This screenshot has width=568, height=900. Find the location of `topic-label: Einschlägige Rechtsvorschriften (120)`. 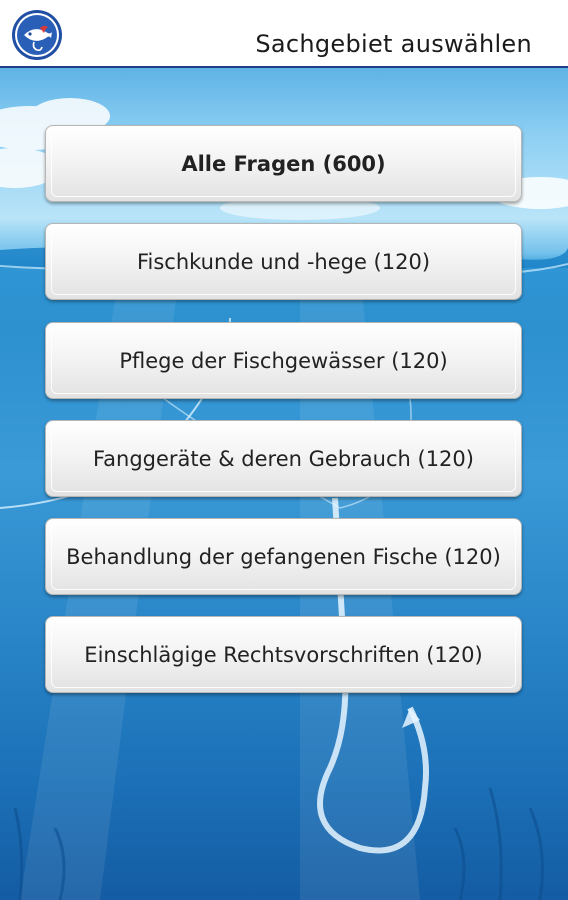

topic-label: Einschlägige Rechtsvorschriften (120) is located at coordinates (283, 654).